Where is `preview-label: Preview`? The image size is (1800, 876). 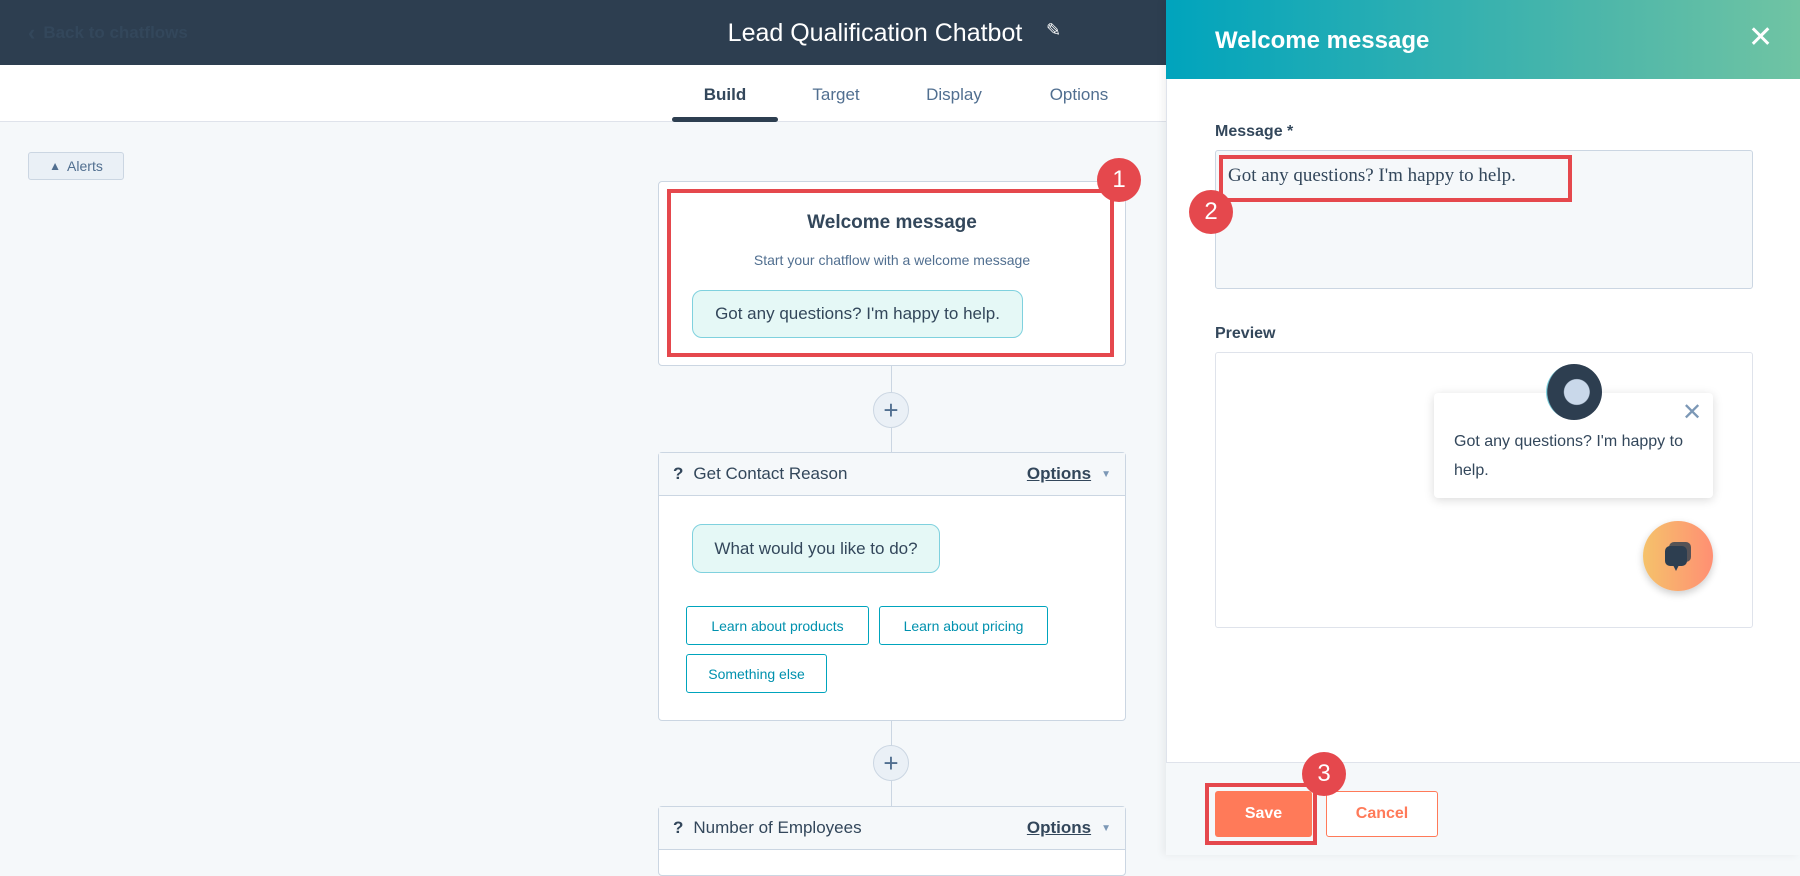 preview-label: Preview is located at coordinates (1245, 333).